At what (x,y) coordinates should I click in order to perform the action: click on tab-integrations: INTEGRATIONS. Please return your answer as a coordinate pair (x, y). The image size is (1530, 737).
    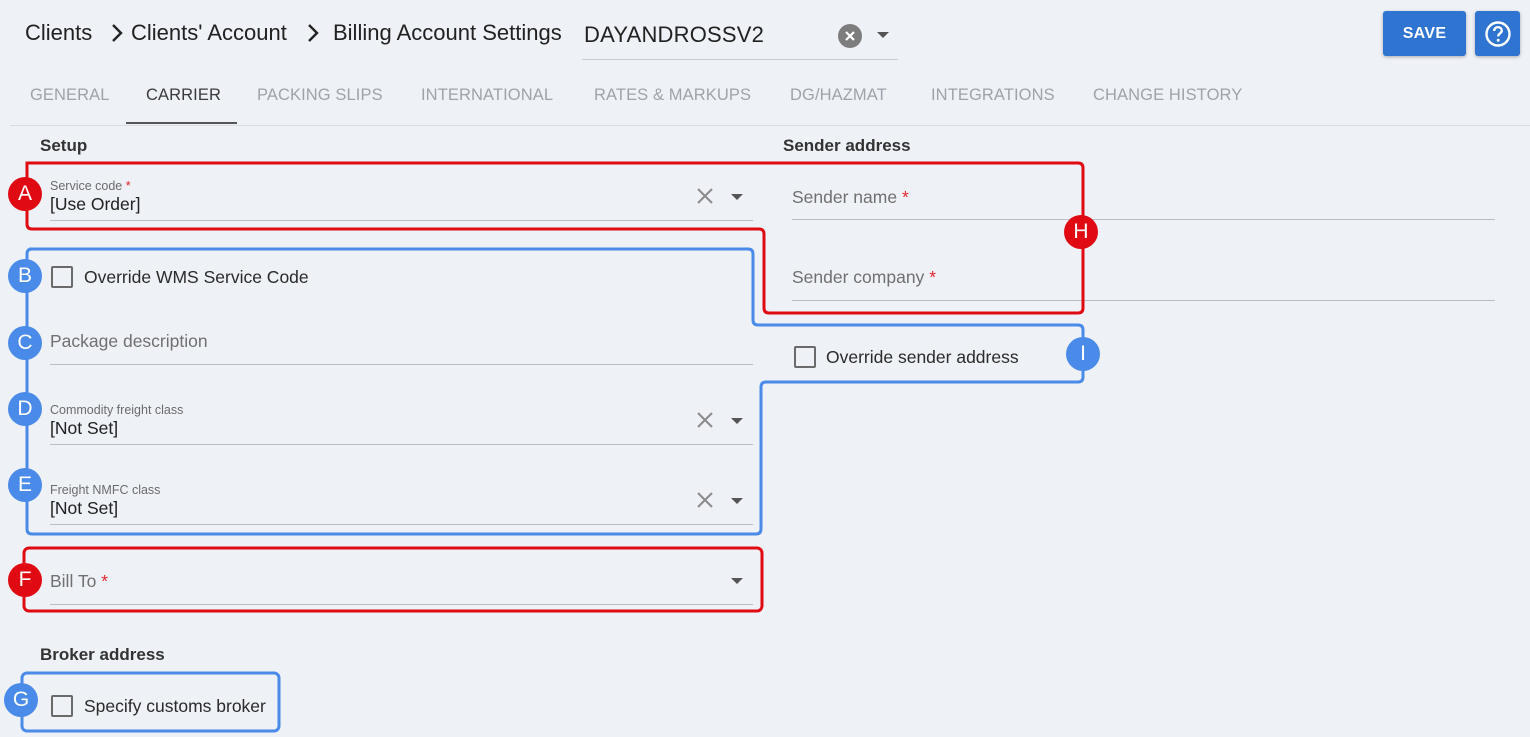
    Looking at the image, I should click on (993, 95).